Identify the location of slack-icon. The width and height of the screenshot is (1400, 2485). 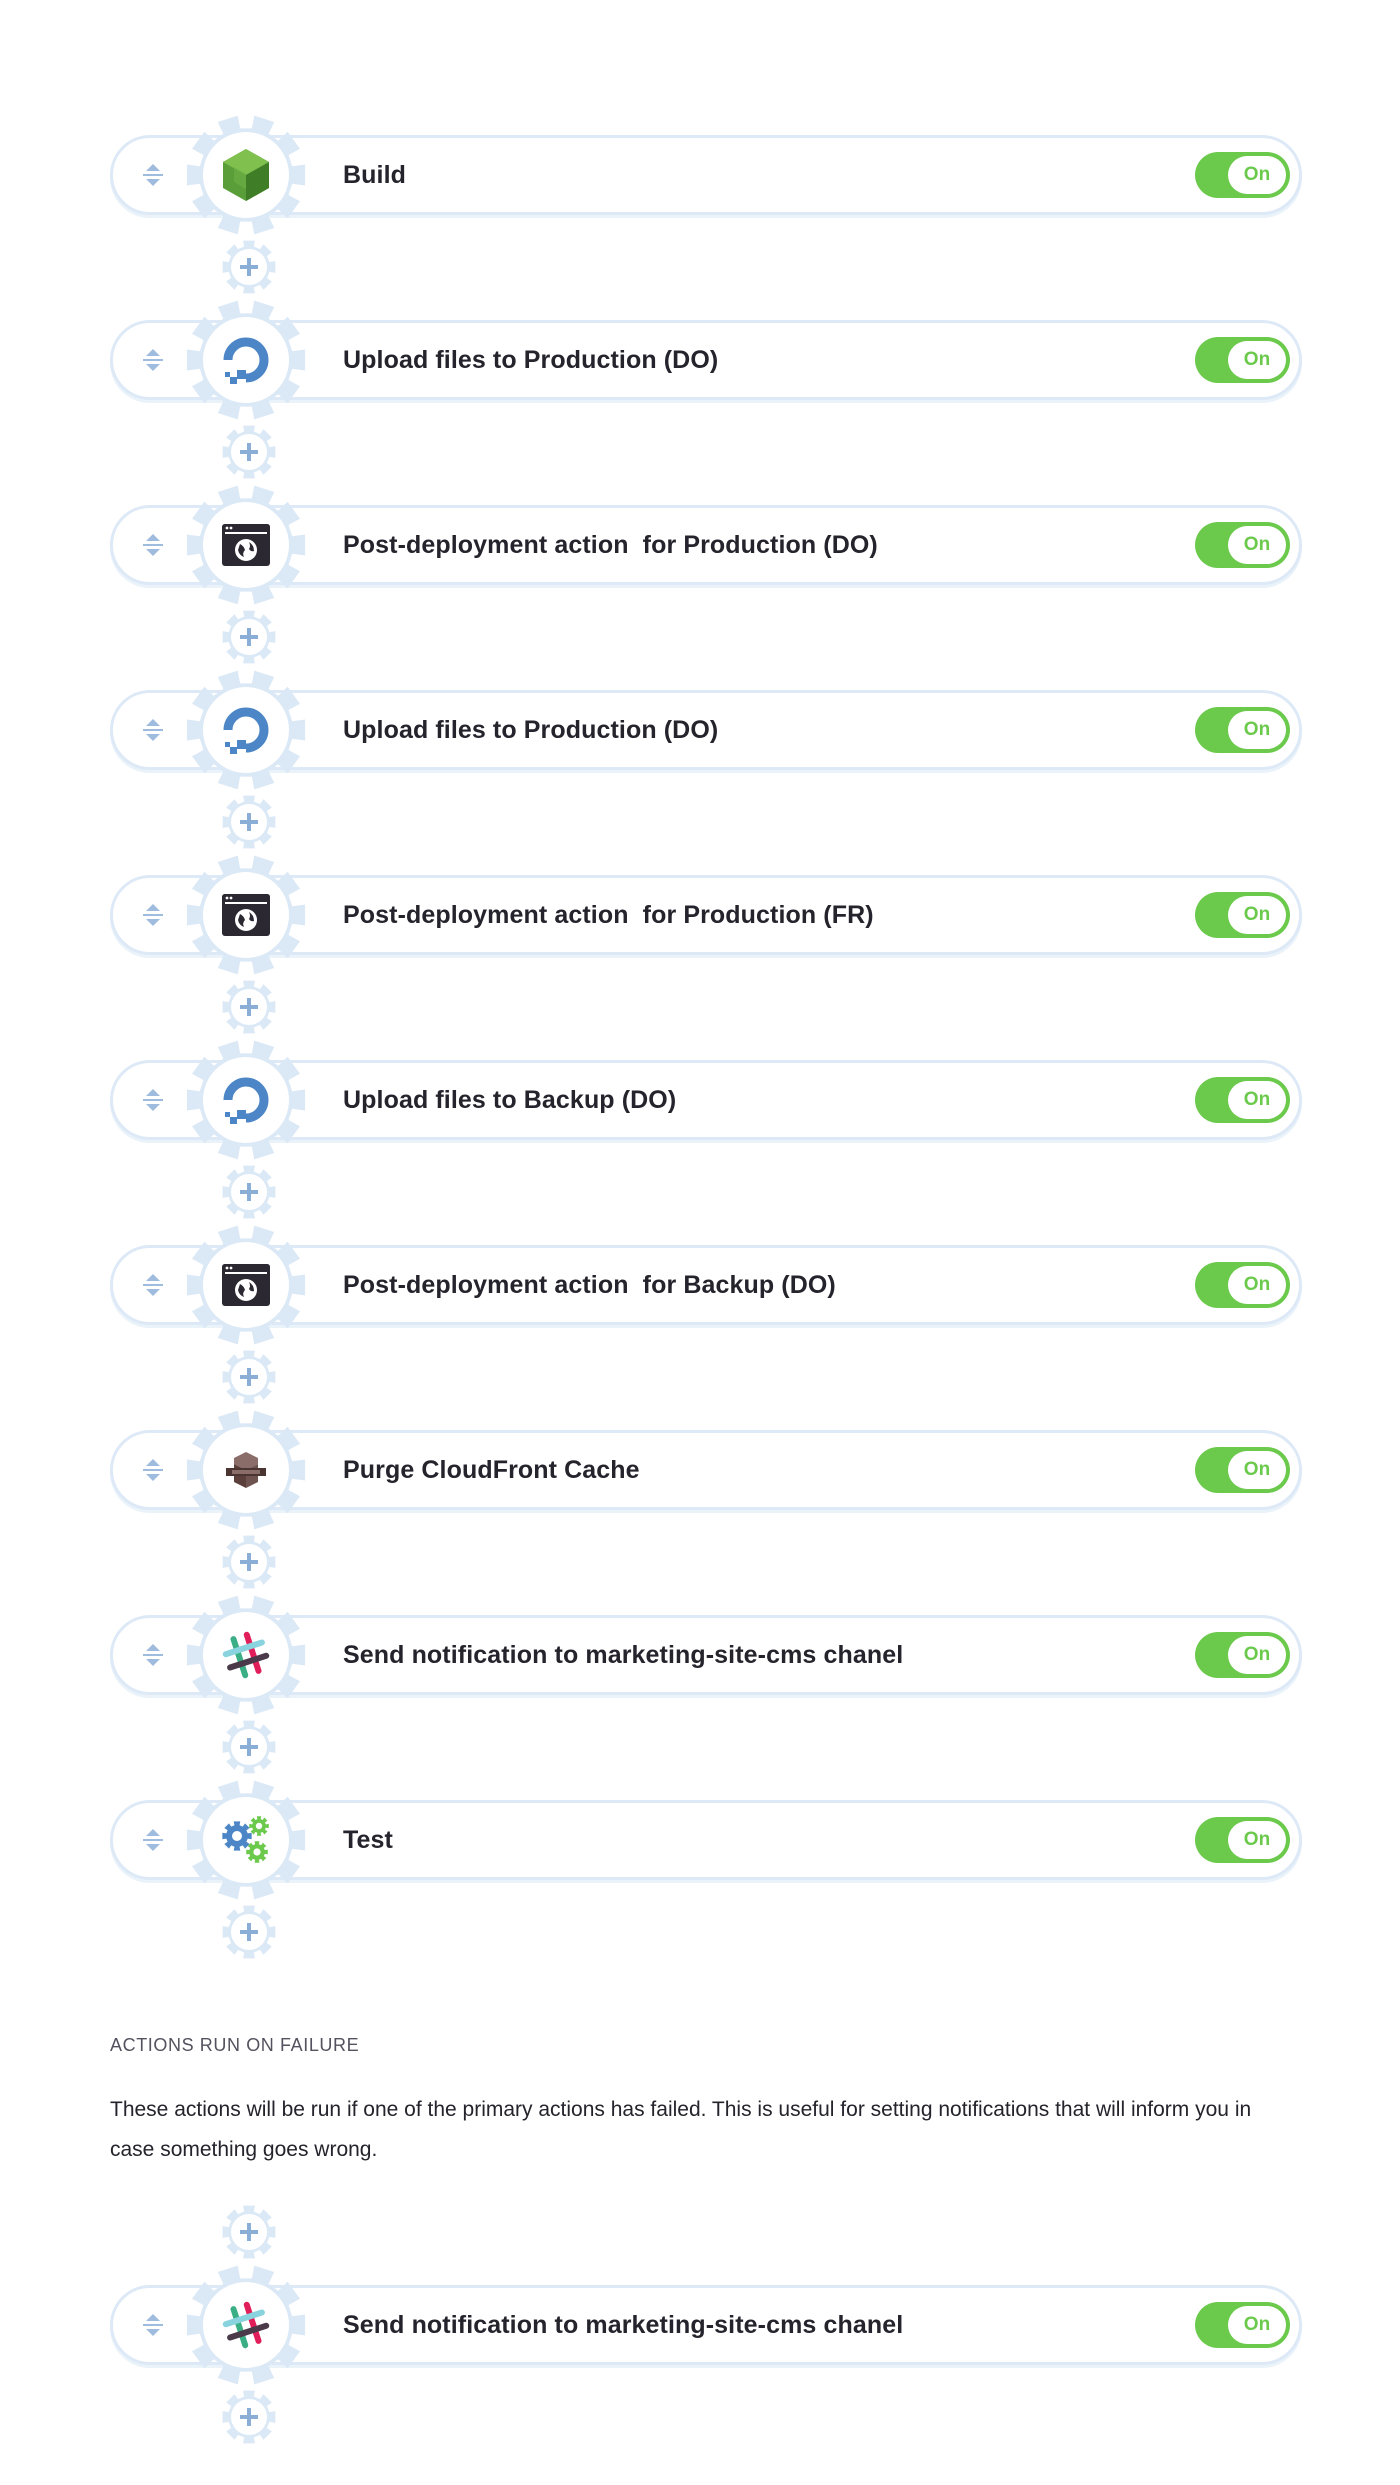
(246, 1655).